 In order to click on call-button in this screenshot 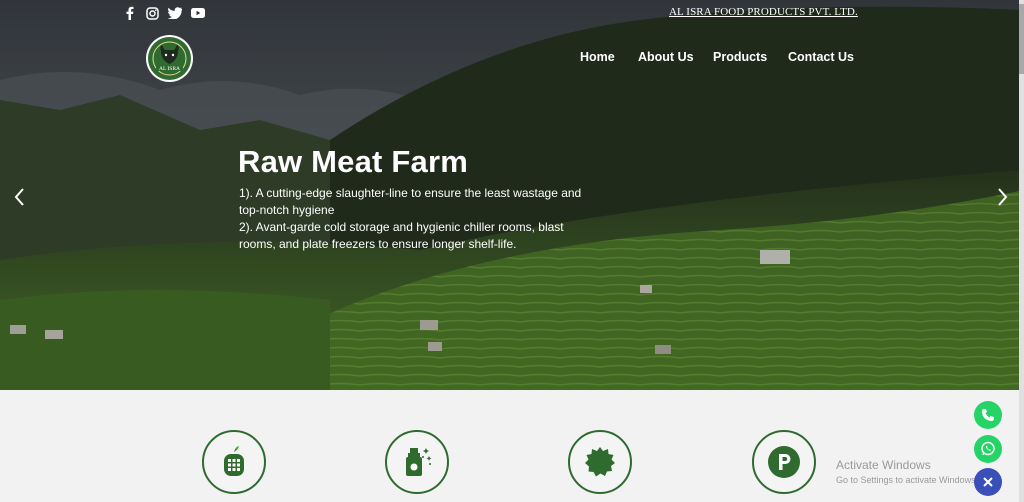, I will do `click(988, 415)`.